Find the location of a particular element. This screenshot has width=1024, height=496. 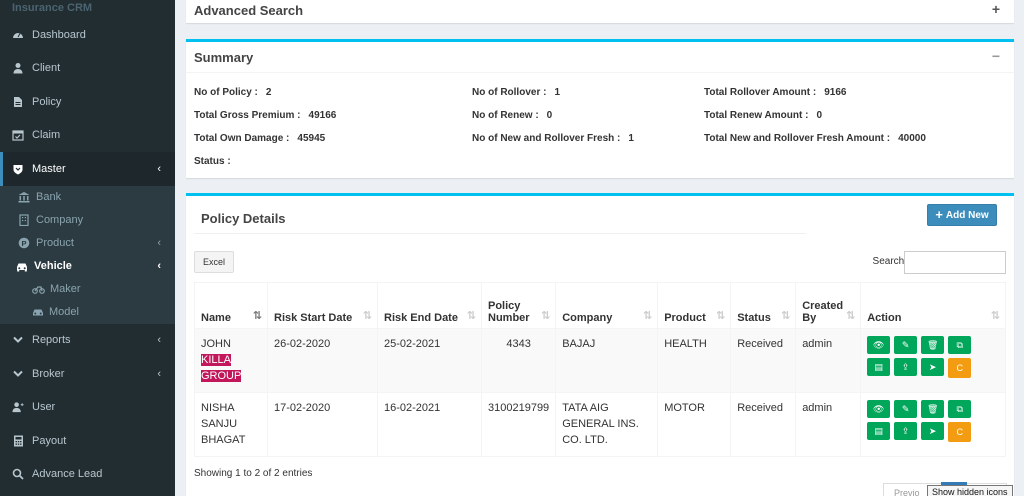

cell-risk-start: 26-02-2020 is located at coordinates (322, 360).